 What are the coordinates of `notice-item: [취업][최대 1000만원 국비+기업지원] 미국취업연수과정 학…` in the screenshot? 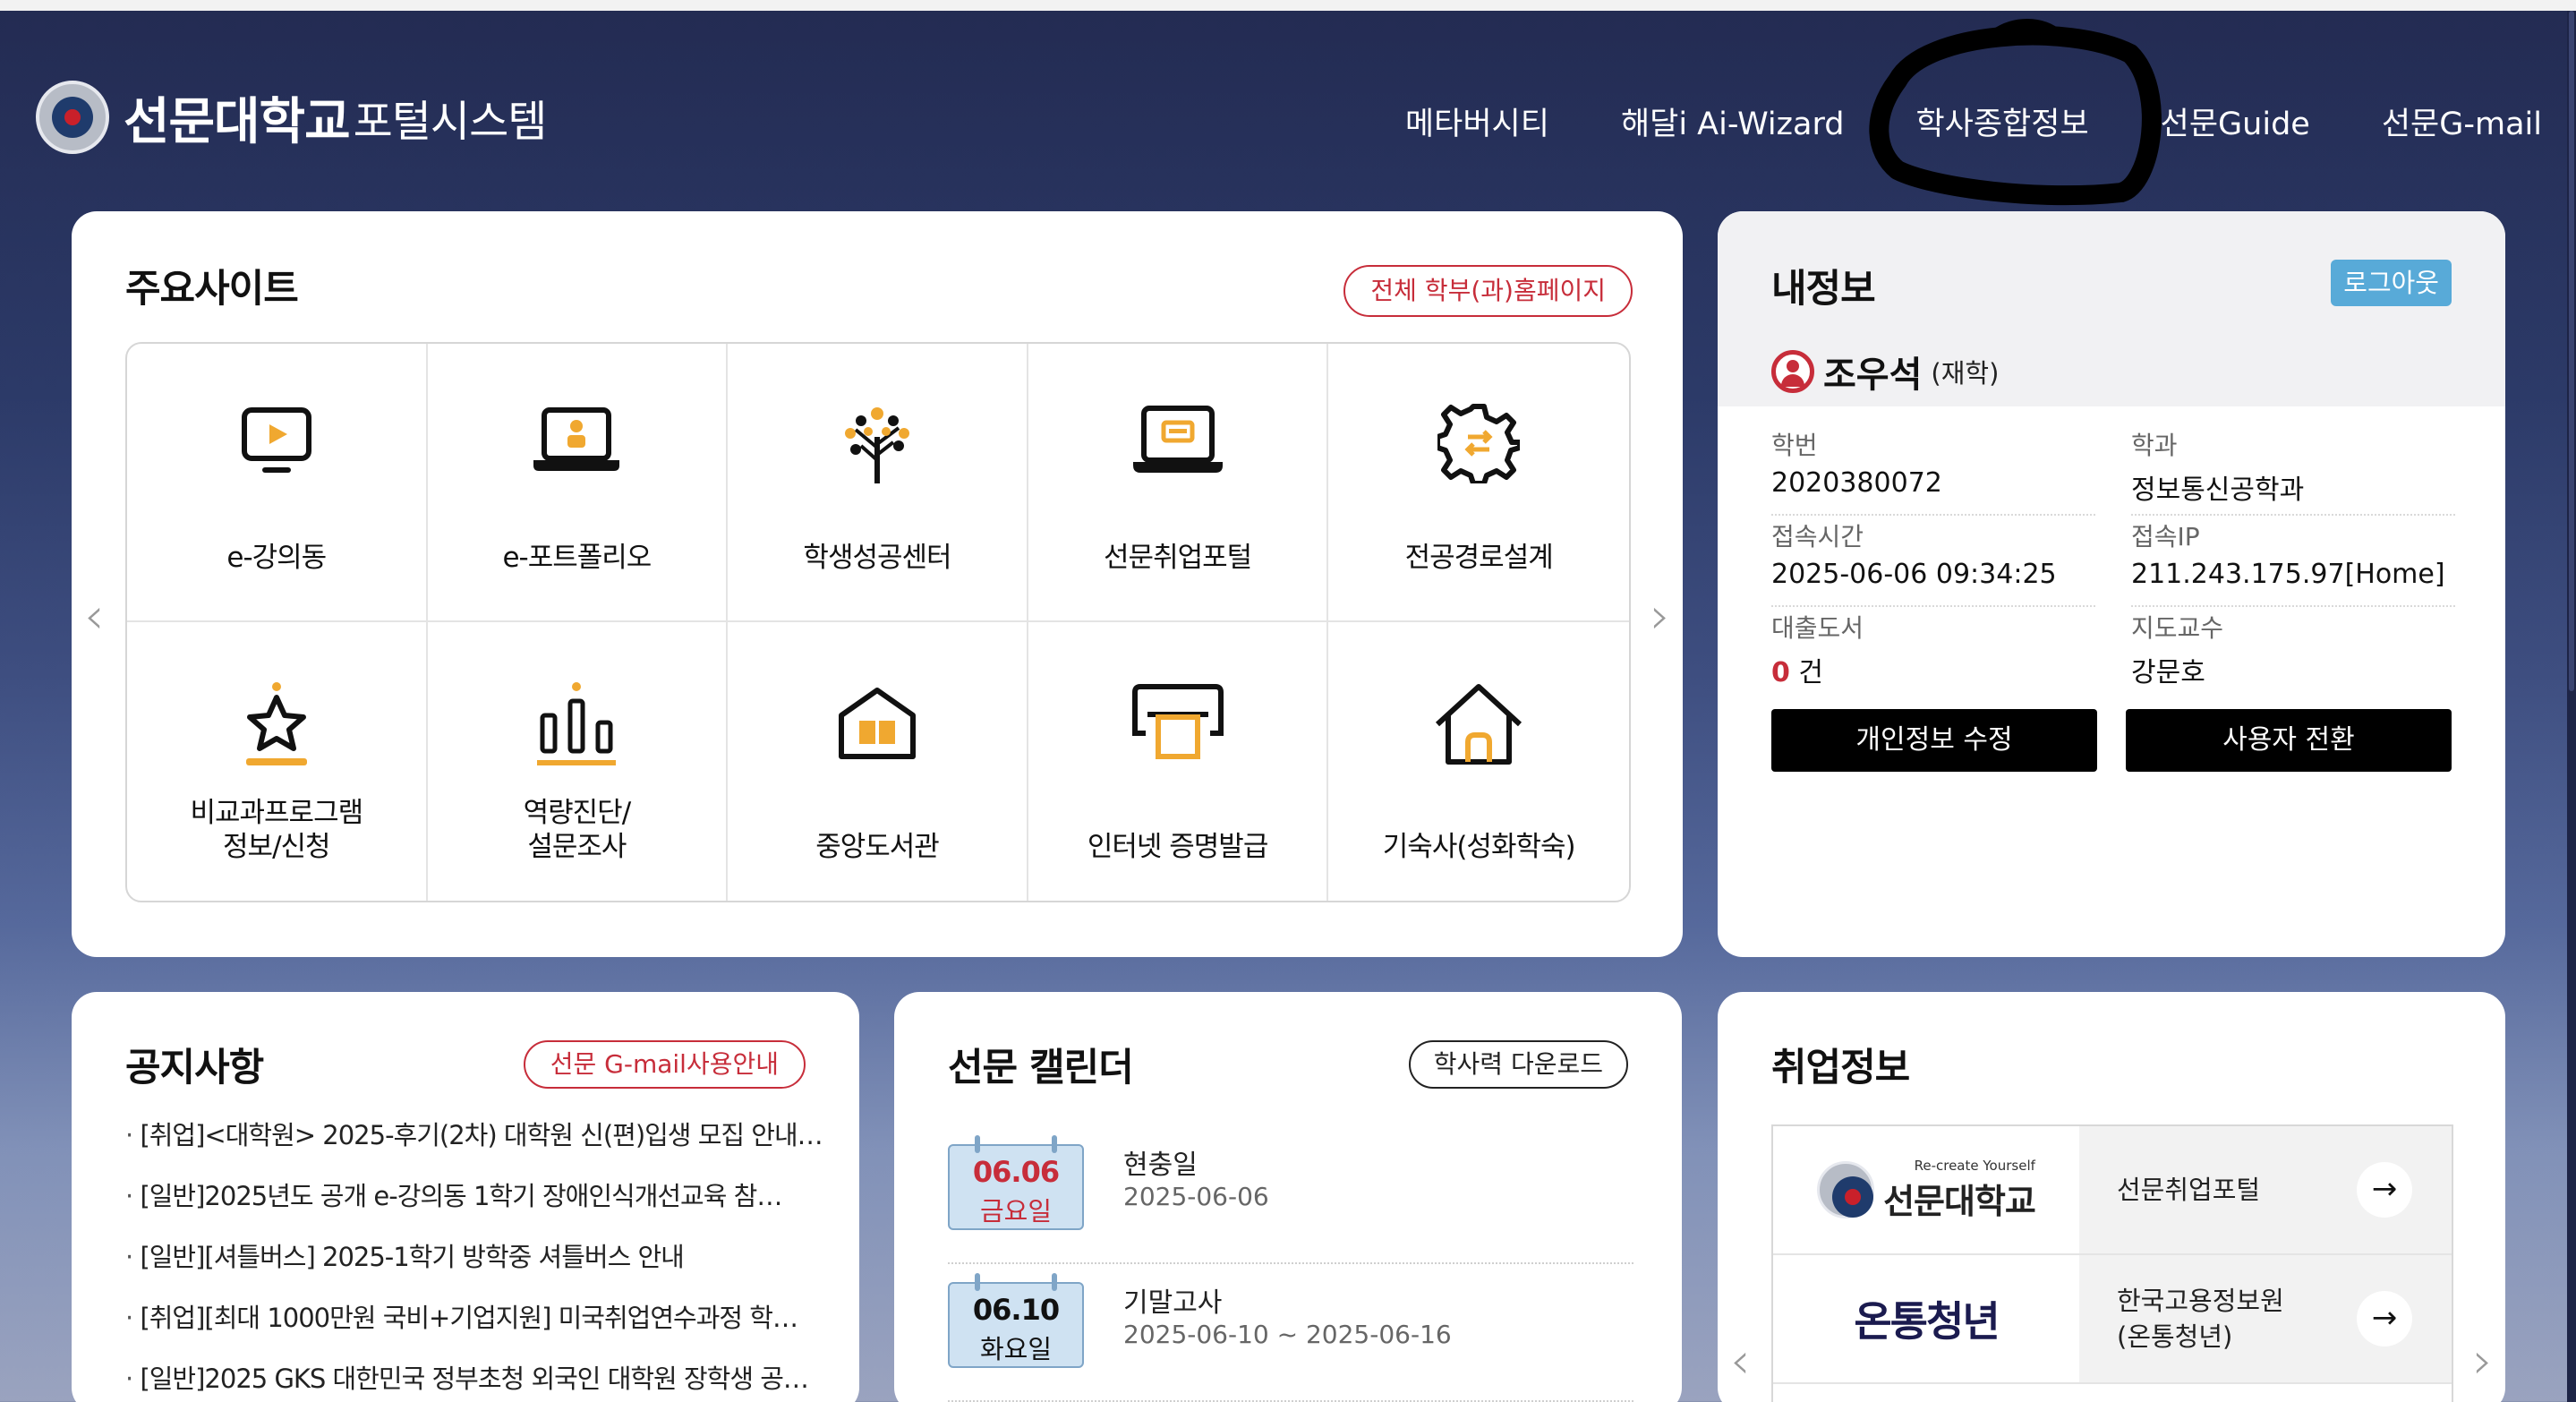 It's located at (474, 1330).